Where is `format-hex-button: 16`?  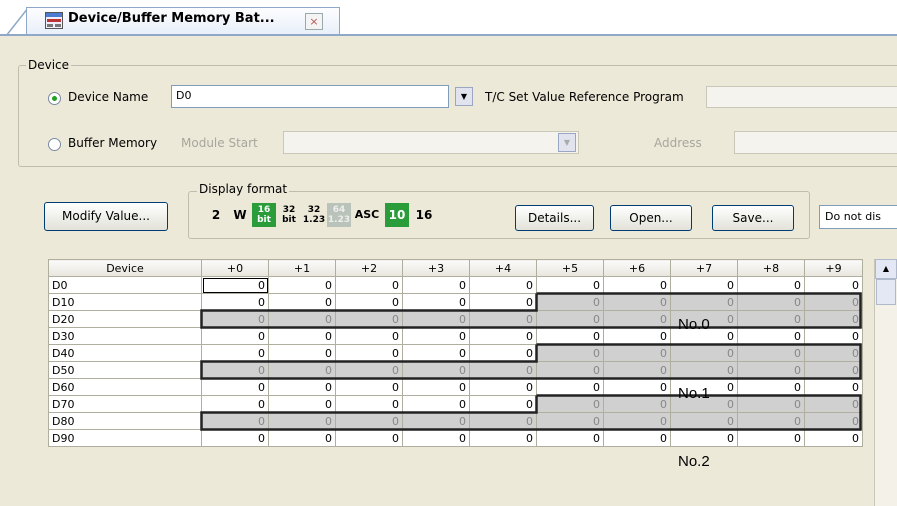
format-hex-button: 16 is located at coordinates (424, 215).